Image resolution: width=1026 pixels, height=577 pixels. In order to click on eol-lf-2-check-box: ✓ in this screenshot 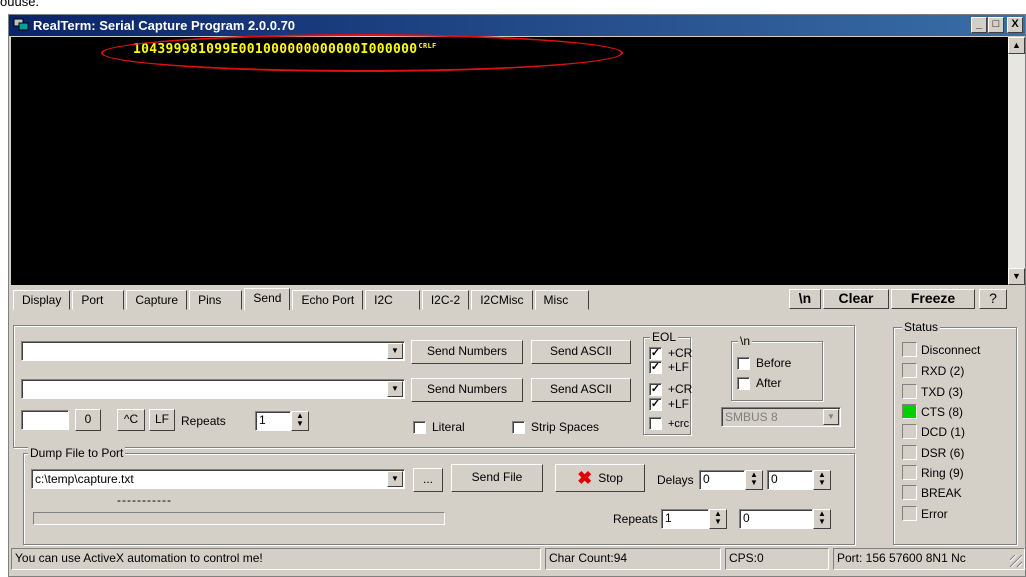, I will do `click(655, 404)`.